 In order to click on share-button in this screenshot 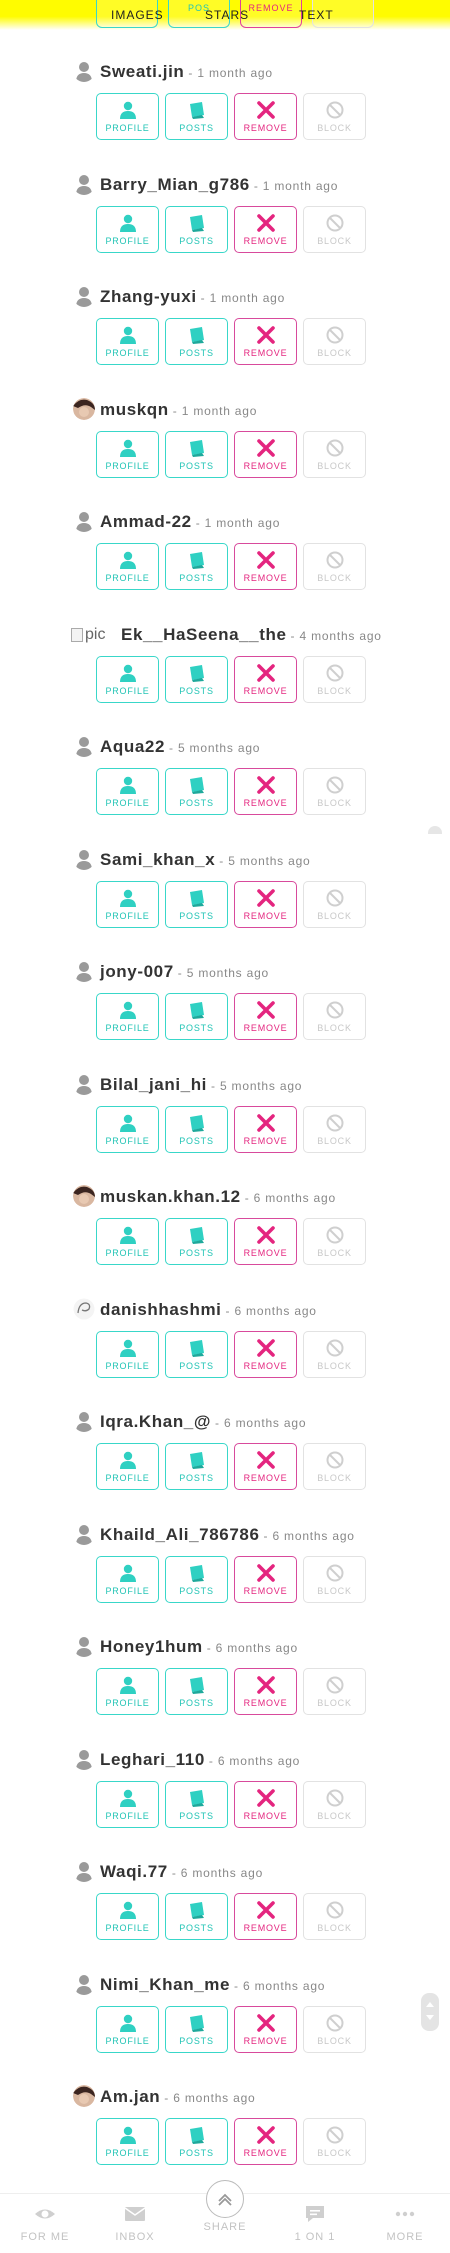, I will do `click(225, 2199)`.